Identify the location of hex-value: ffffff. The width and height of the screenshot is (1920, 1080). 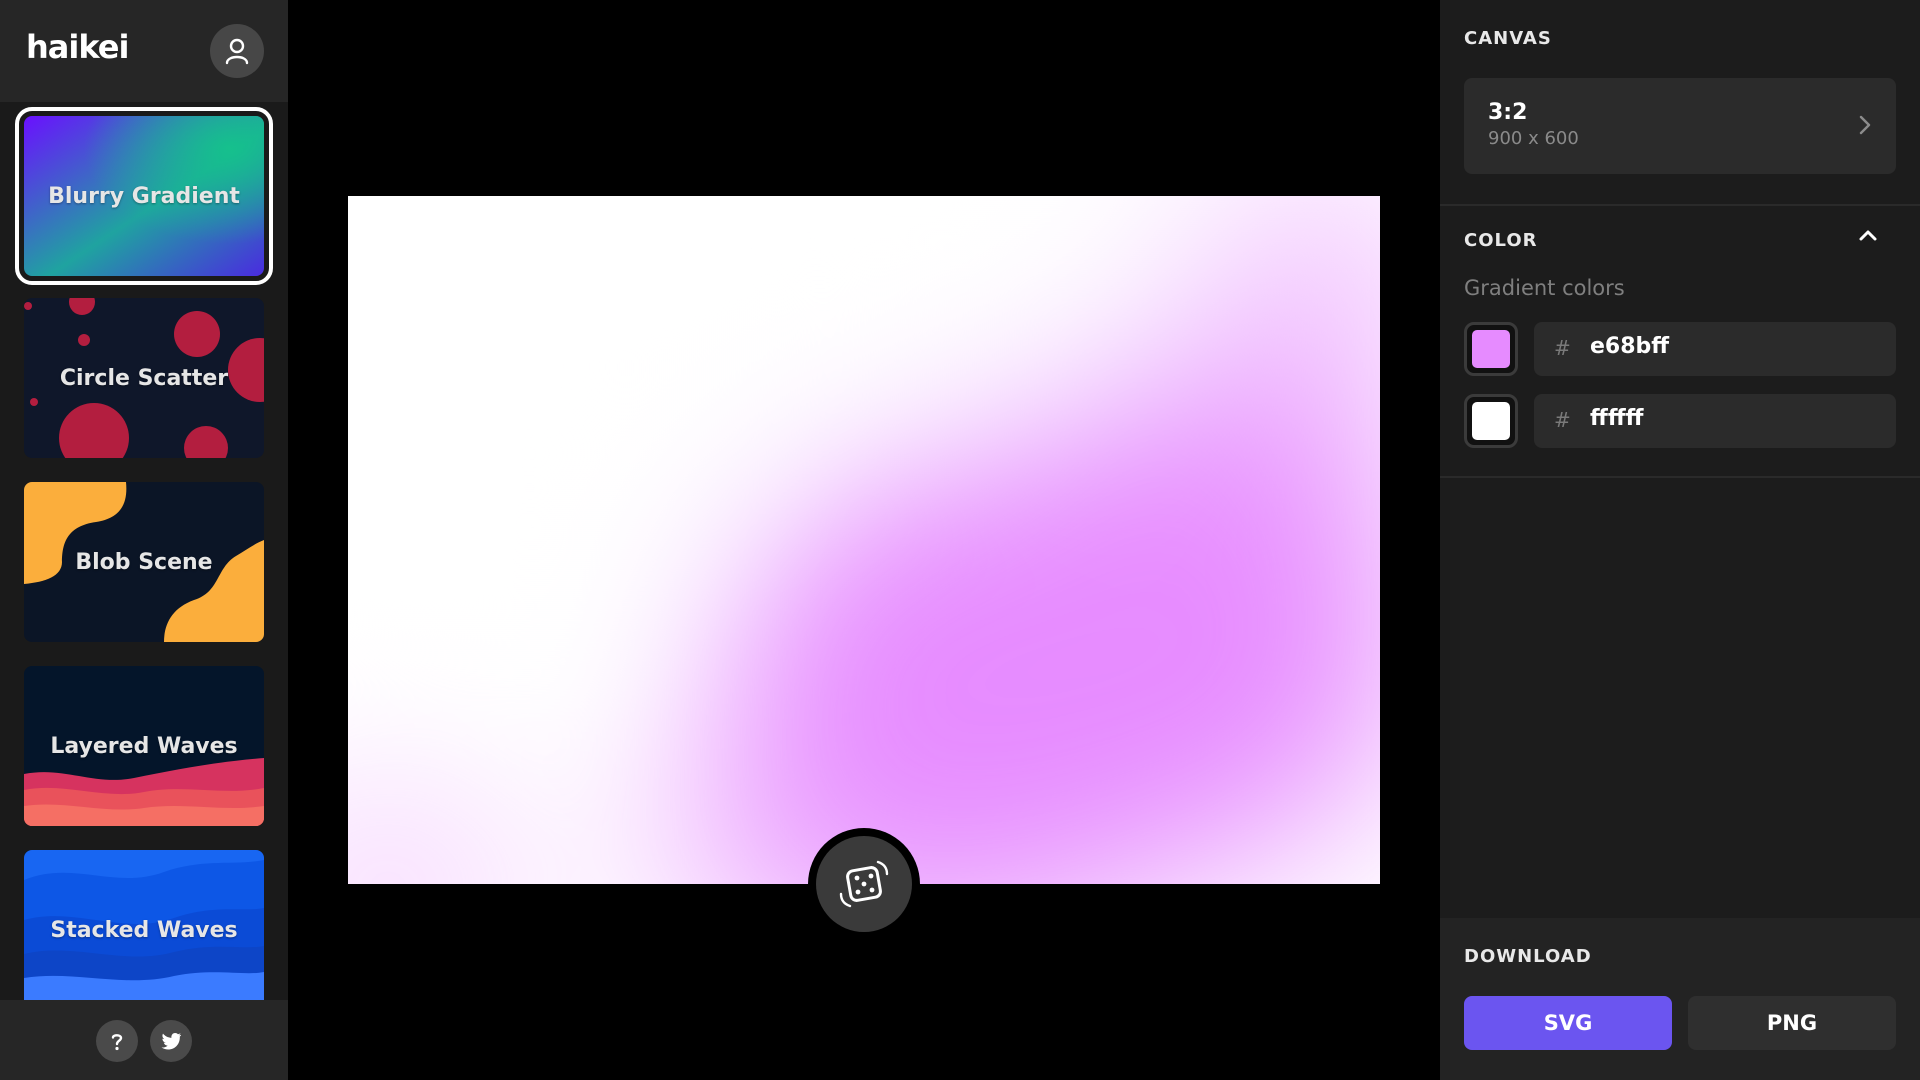
(1617, 418).